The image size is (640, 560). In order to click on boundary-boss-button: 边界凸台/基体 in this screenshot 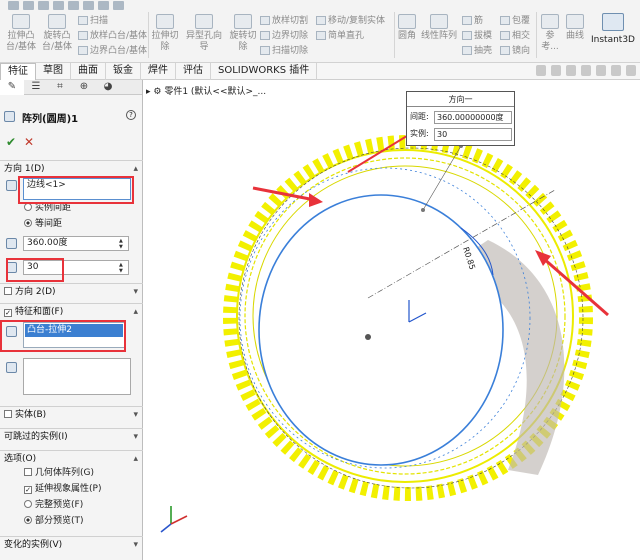, I will do `click(112, 51)`.